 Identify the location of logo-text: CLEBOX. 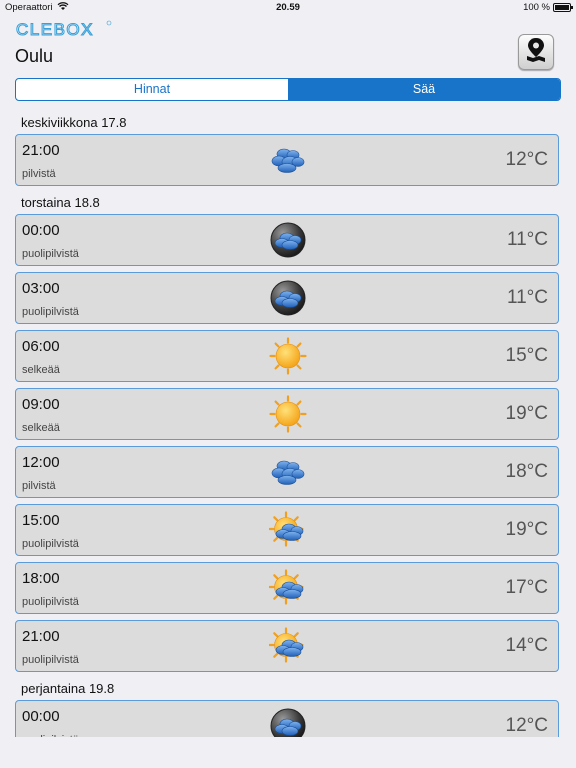
(55, 29).